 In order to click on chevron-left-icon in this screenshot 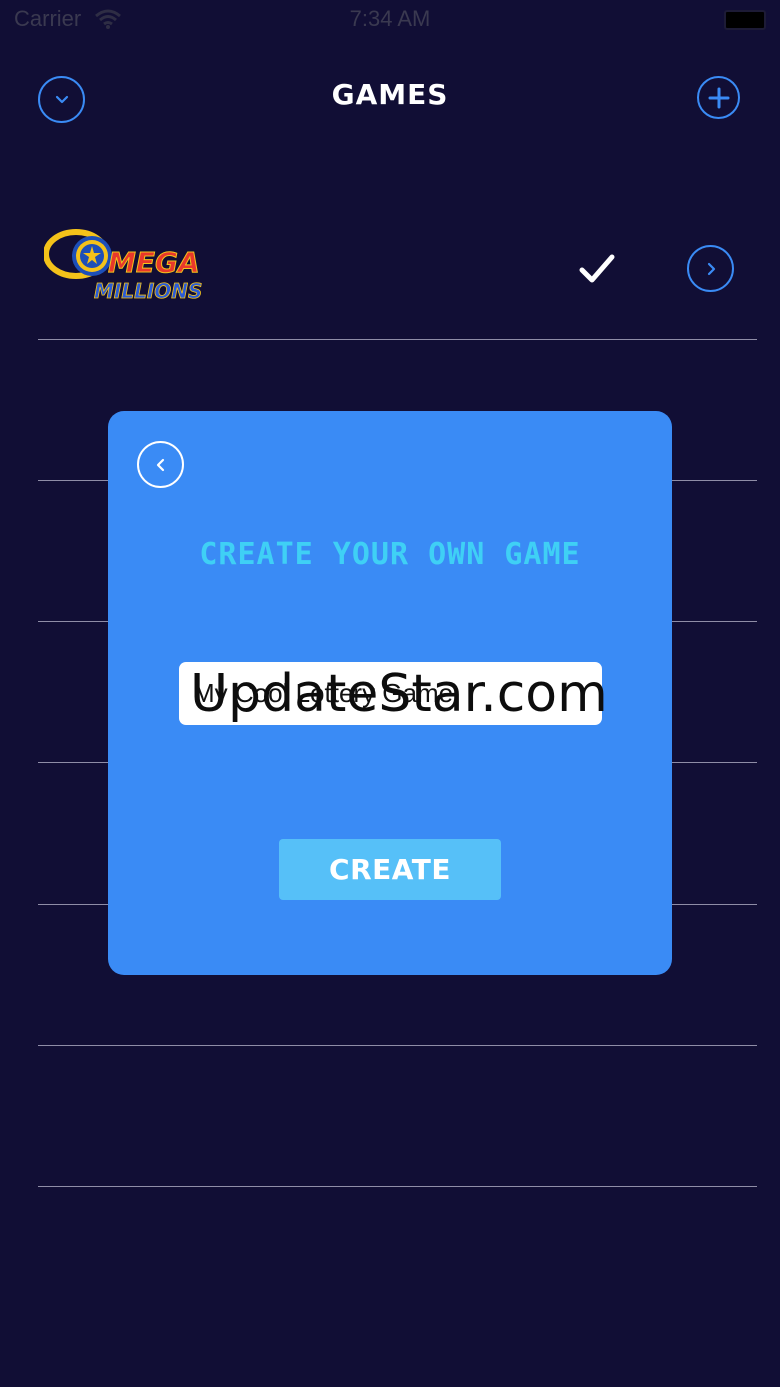, I will do `click(160, 464)`.